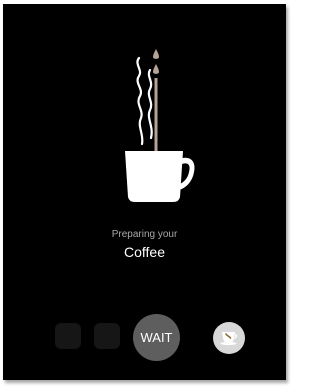 The height and width of the screenshot is (387, 320). Describe the element at coordinates (160, 125) in the screenshot. I see `coffee-illustration` at that location.